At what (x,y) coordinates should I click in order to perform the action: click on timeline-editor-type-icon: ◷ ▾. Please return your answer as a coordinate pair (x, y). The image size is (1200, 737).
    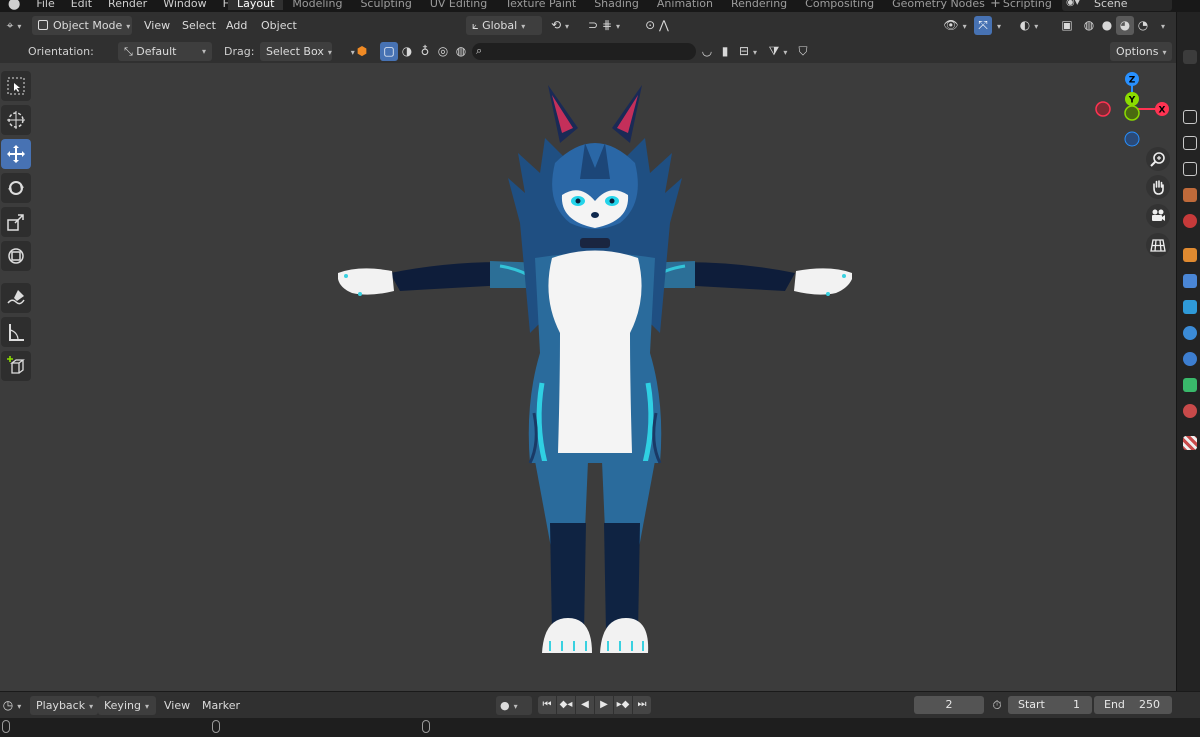
    Looking at the image, I should click on (12, 705).